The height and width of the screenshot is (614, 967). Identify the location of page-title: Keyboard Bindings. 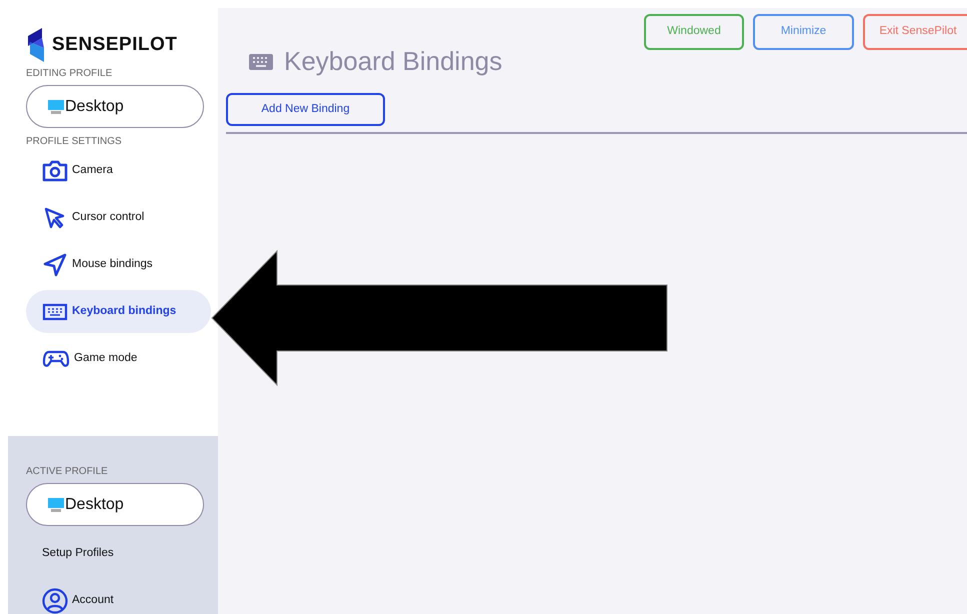
(393, 61).